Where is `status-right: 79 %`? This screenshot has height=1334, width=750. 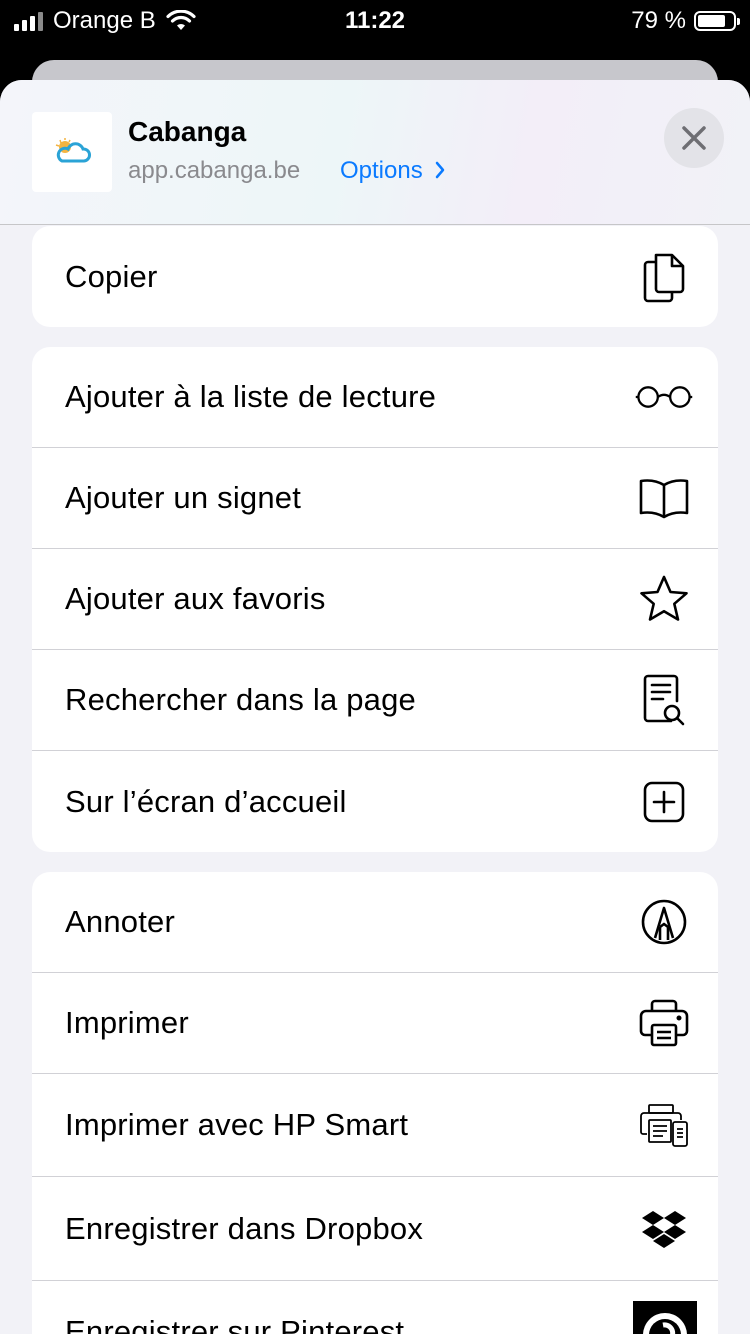
status-right: 79 % is located at coordinates (685, 21).